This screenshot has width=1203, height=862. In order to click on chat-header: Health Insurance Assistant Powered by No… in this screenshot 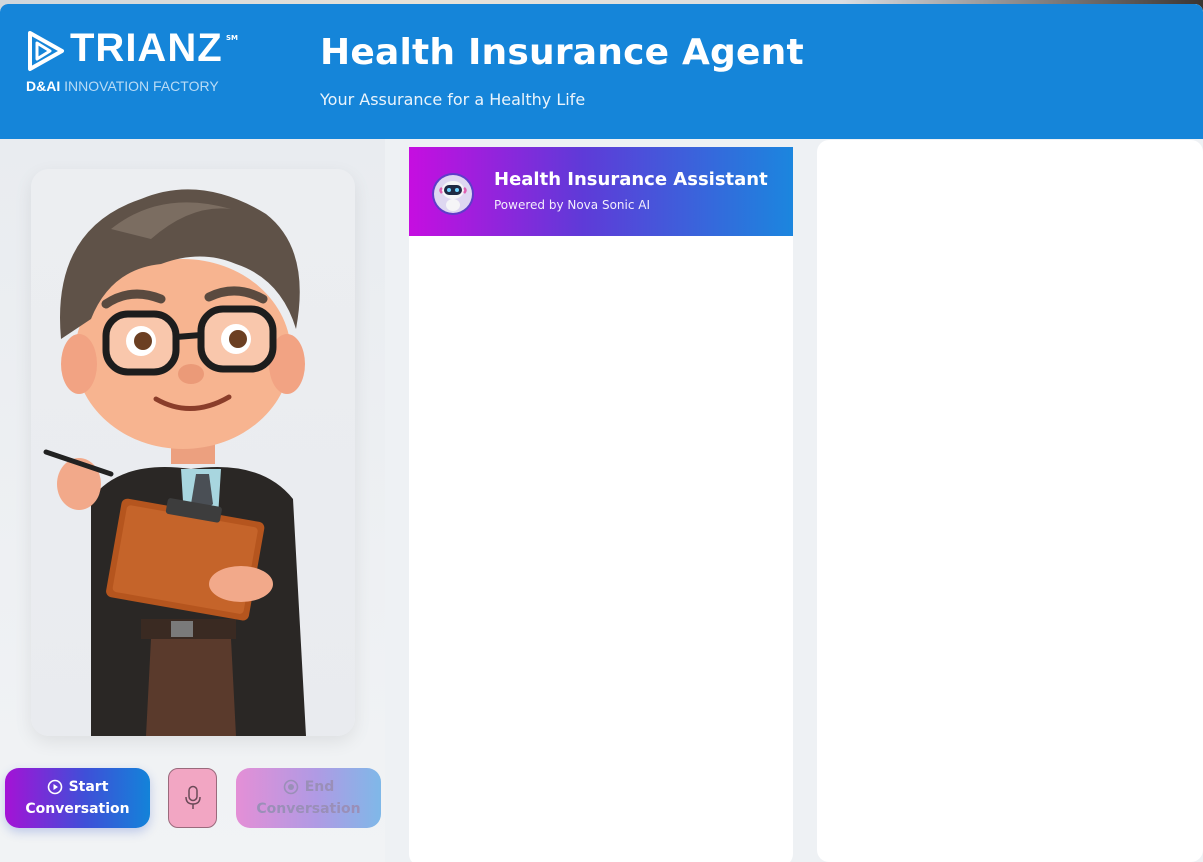, I will do `click(601, 191)`.